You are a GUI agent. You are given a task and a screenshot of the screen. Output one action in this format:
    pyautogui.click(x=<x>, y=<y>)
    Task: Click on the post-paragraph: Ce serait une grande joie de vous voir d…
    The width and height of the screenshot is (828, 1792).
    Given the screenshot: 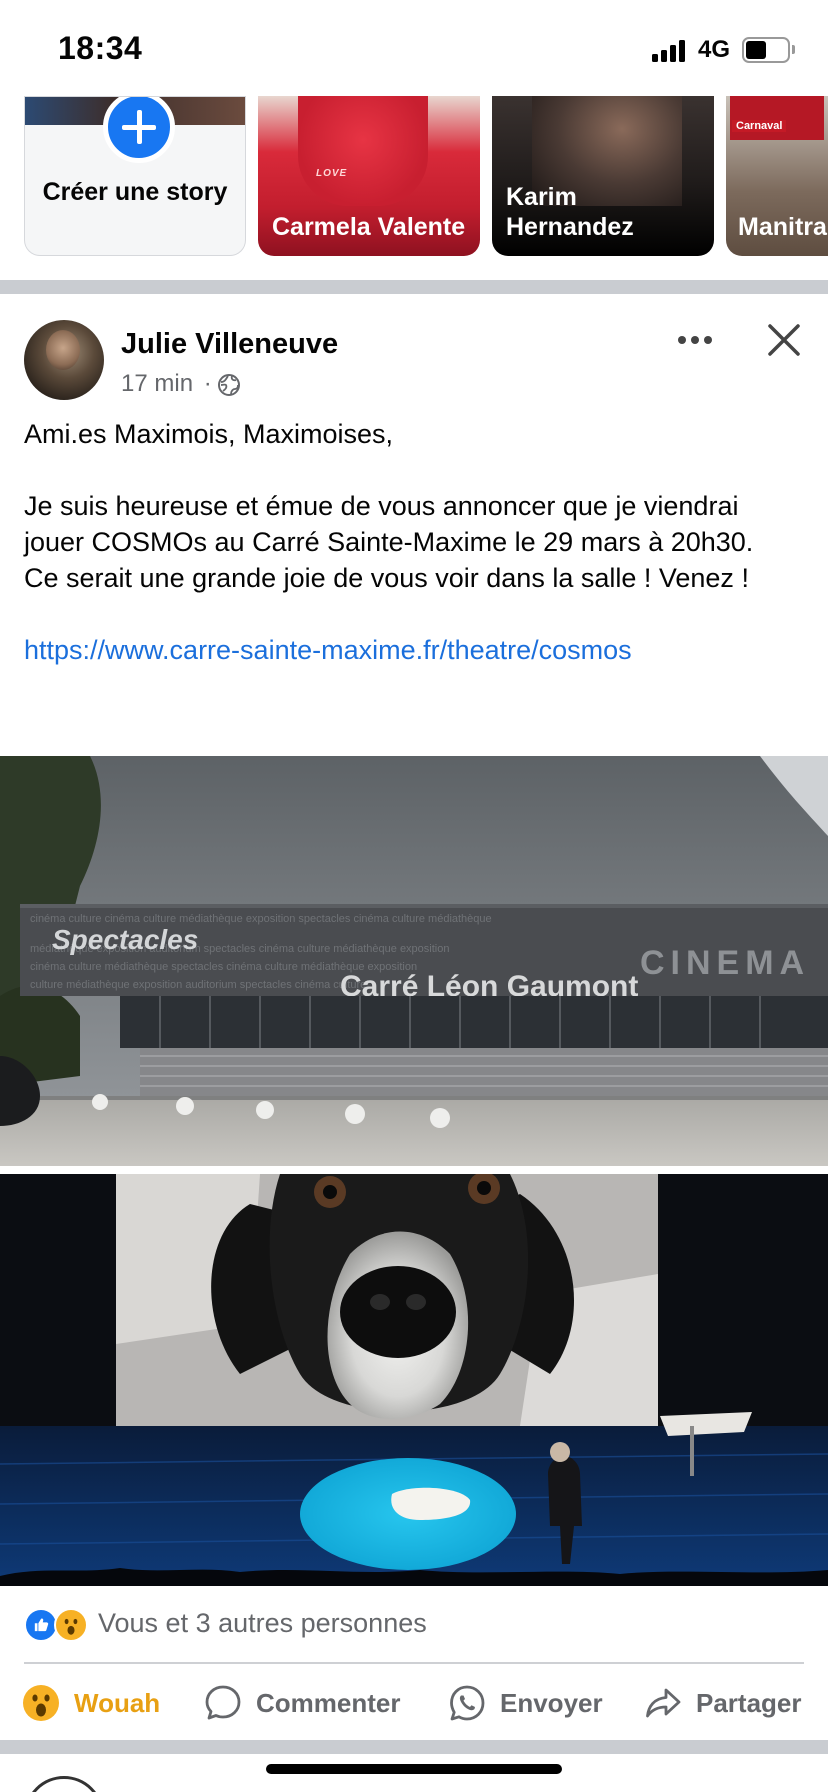 What is the action you would take?
    pyautogui.click(x=386, y=578)
    